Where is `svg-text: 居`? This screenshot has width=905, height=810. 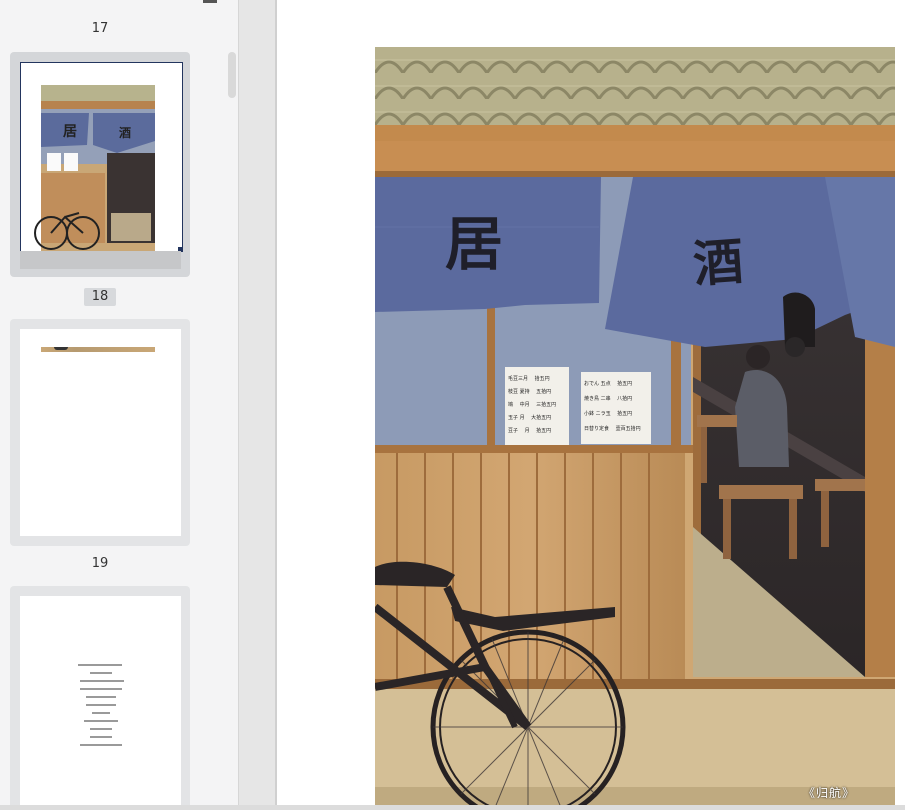 svg-text: 居 is located at coordinates (70, 132).